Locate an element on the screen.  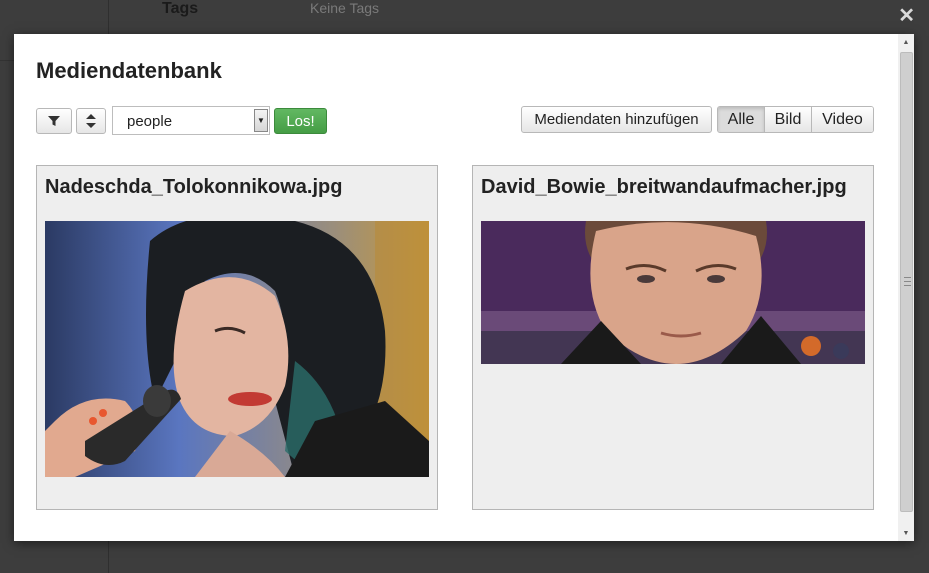
vertical-scrollbar: ▲ ▼ is located at coordinates (906, 287).